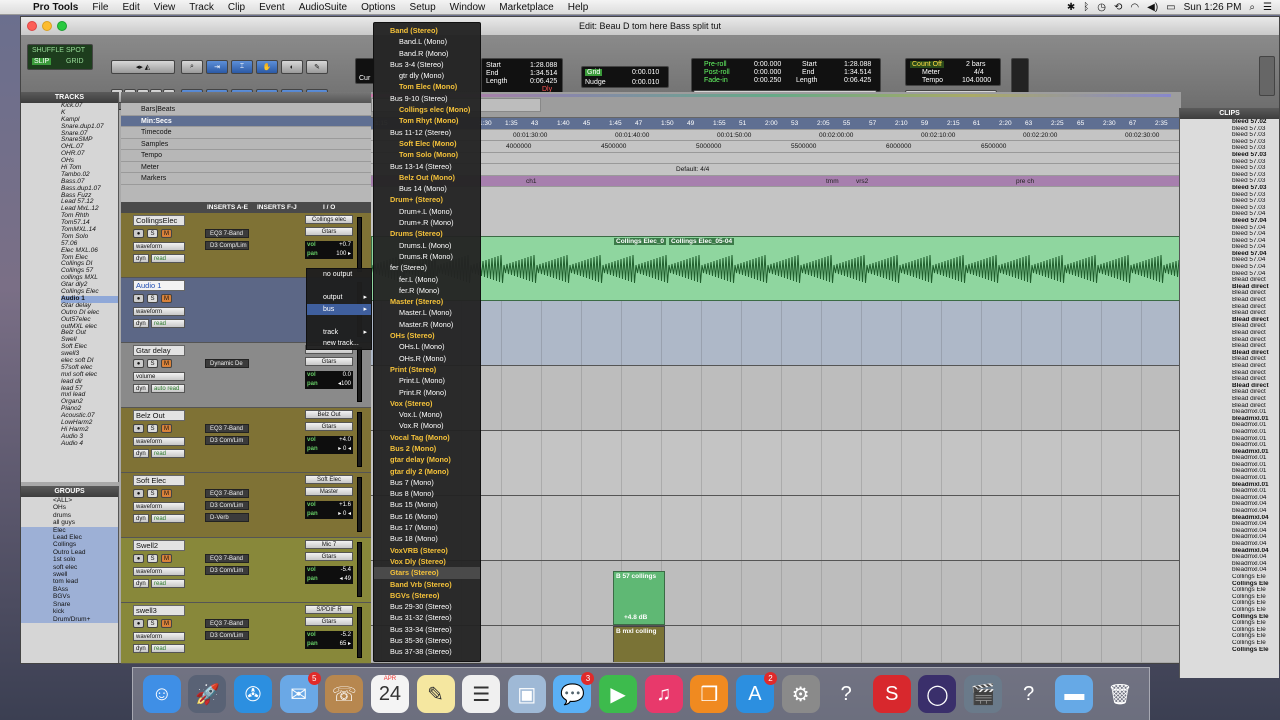  Describe the element at coordinates (618, 694) in the screenshot. I see `facetime-icon: ▶` at that location.